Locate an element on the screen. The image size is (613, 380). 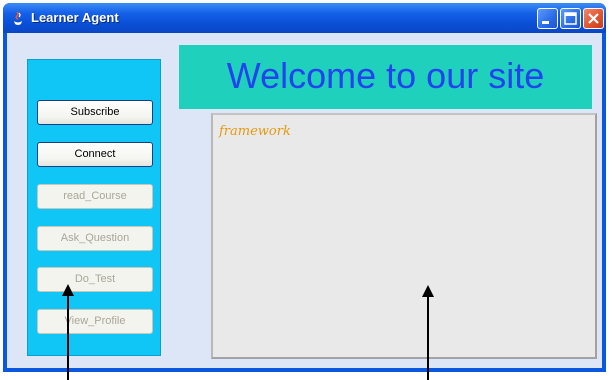
ask-question-button: Ask_Question is located at coordinates (95, 238).